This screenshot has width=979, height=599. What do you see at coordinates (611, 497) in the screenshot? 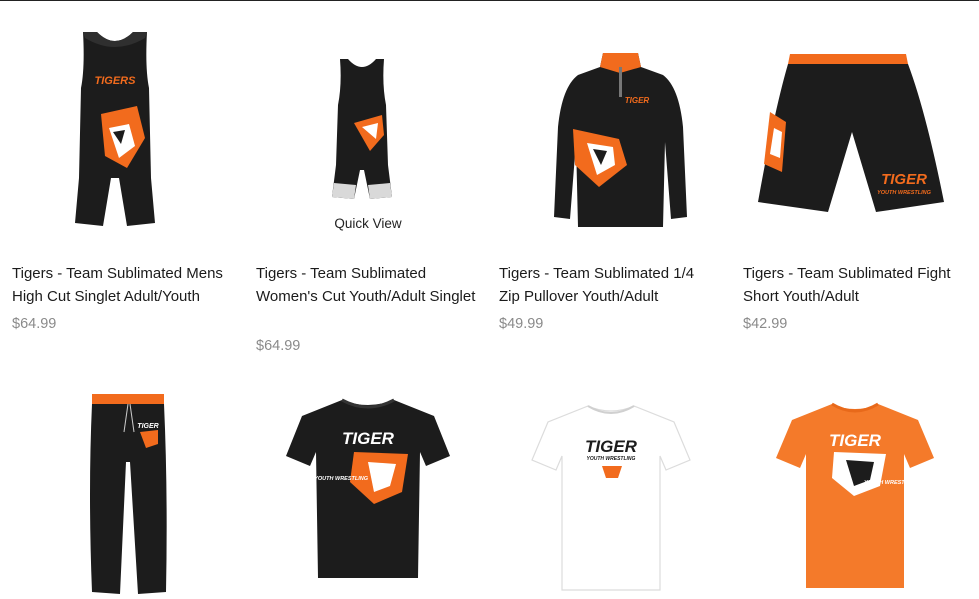
I see `product-image-white-tshirt: TIGER YOUTH WRESTLING` at bounding box center [611, 497].